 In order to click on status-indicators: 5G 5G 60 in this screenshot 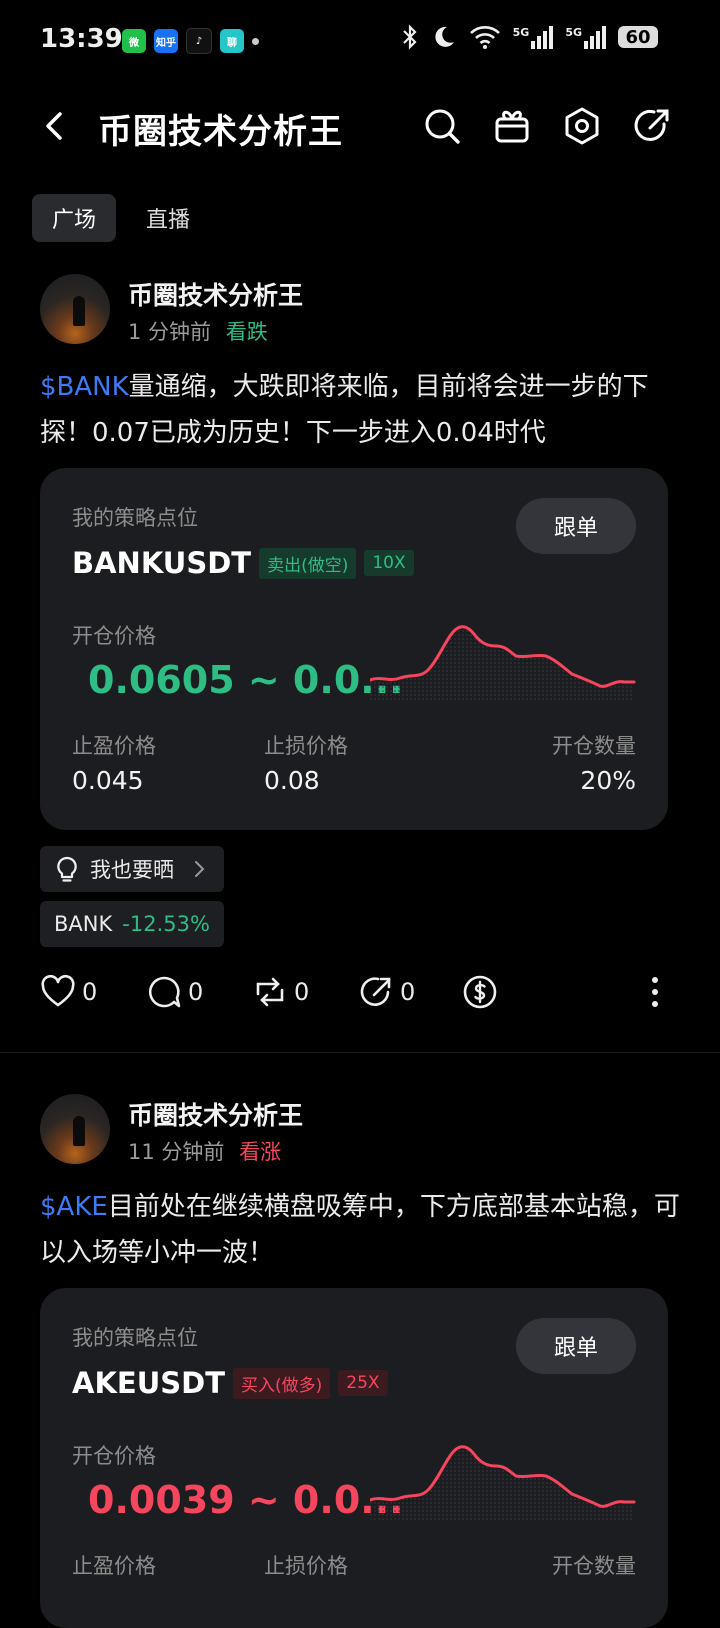, I will do `click(529, 37)`.